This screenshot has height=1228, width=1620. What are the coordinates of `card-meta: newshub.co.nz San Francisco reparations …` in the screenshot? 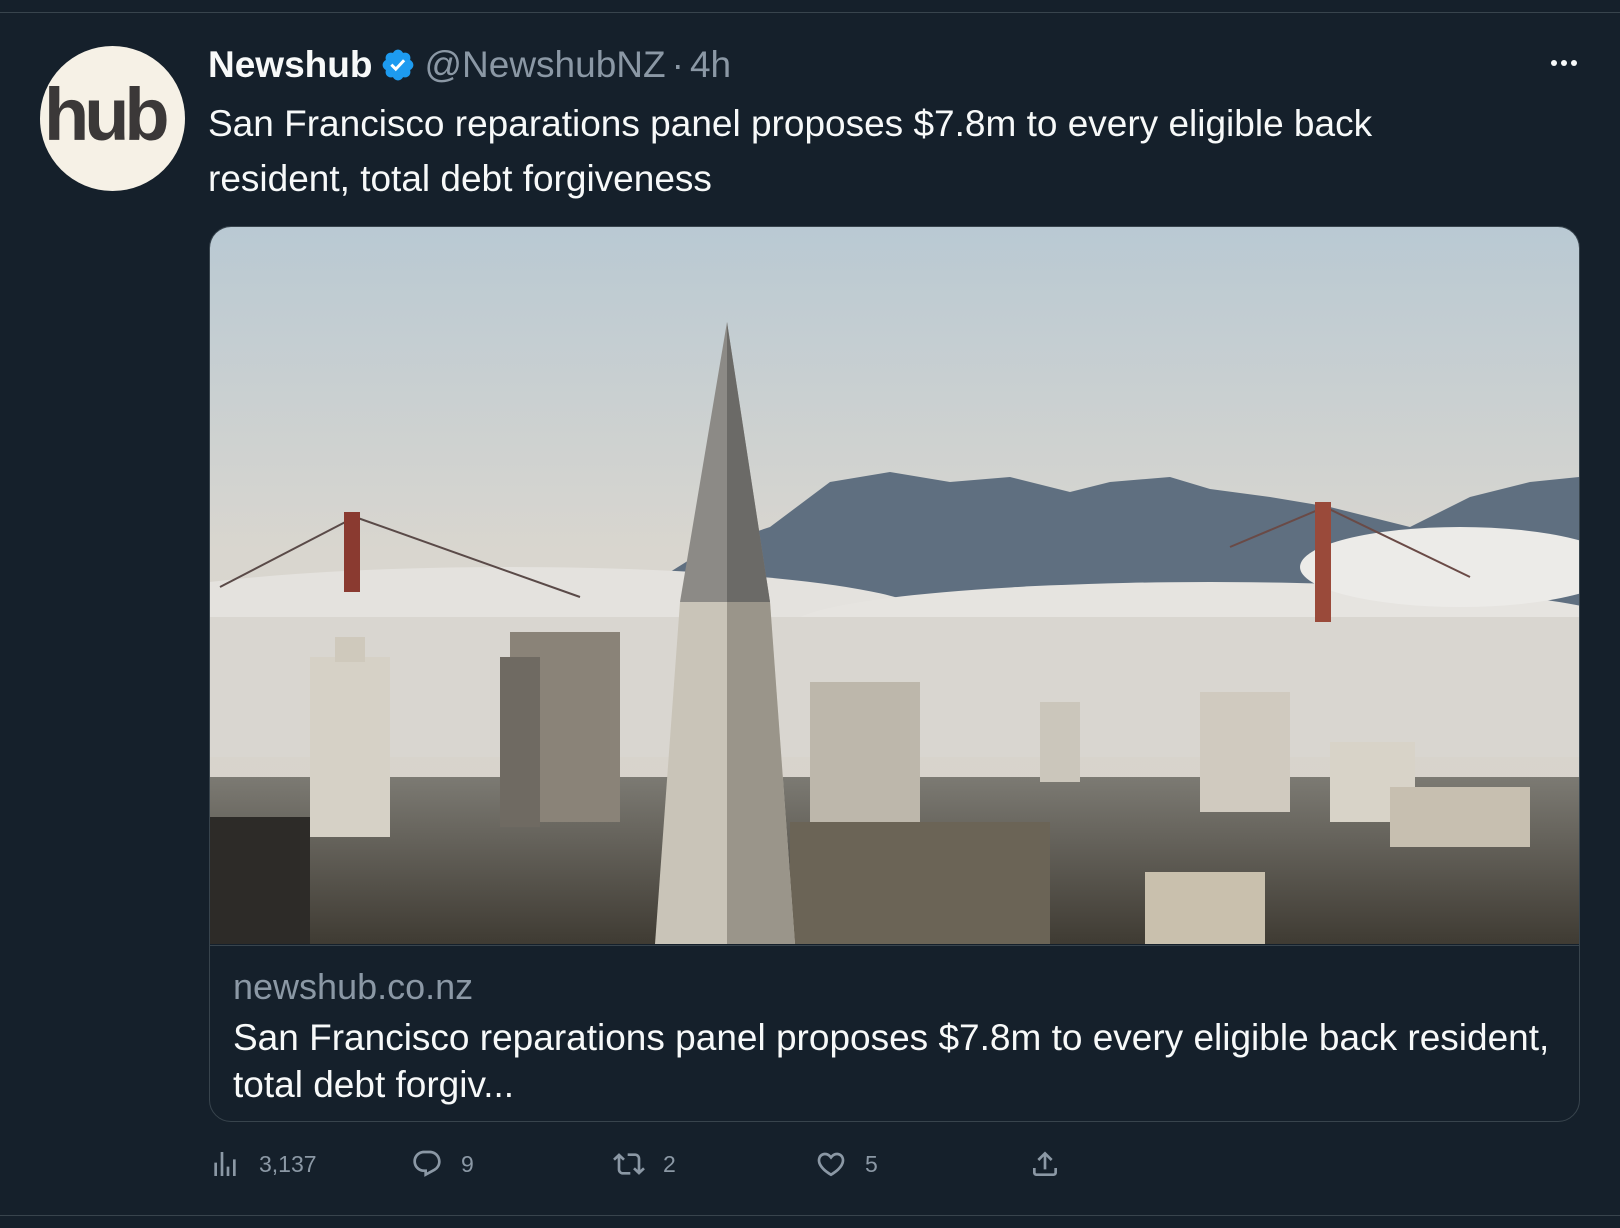 It's located at (894, 1033).